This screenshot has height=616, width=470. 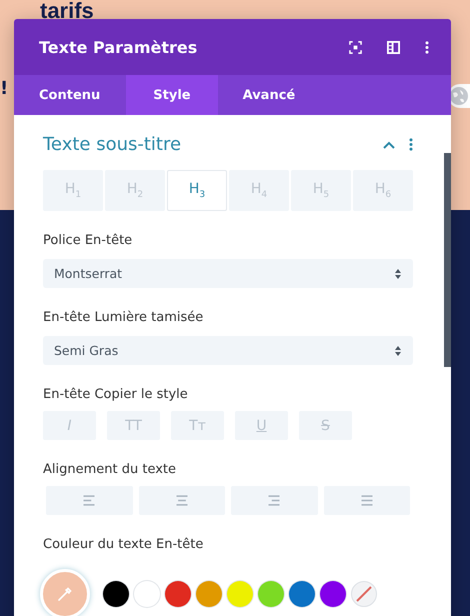 I want to click on font-select: Montserrat, so click(x=228, y=273).